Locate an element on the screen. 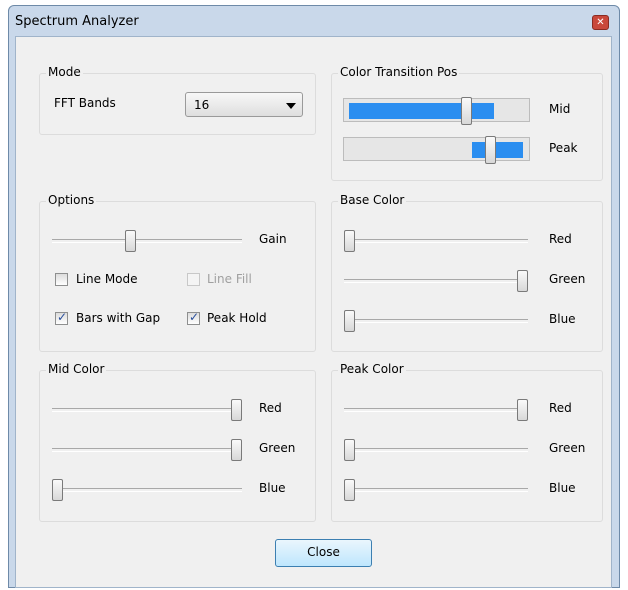 This screenshot has width=628, height=590. peak-red-label: Red is located at coordinates (560, 408).